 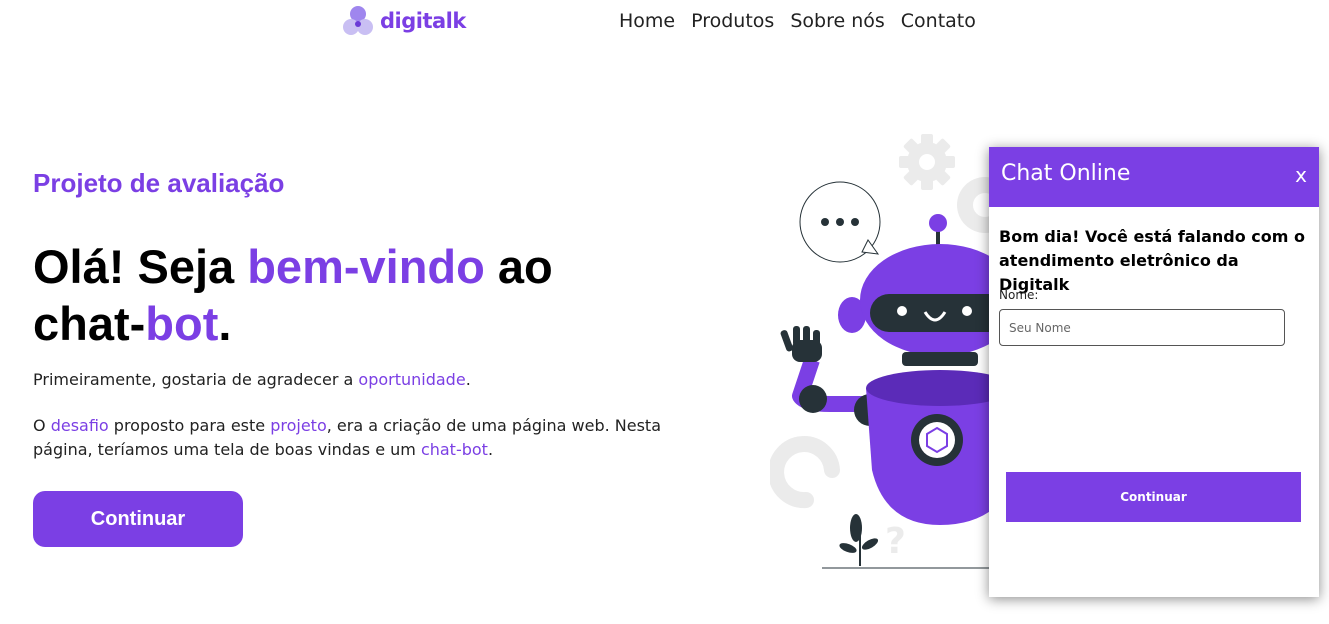 I want to click on chat-continue-button: Continuar, so click(x=1153, y=497).